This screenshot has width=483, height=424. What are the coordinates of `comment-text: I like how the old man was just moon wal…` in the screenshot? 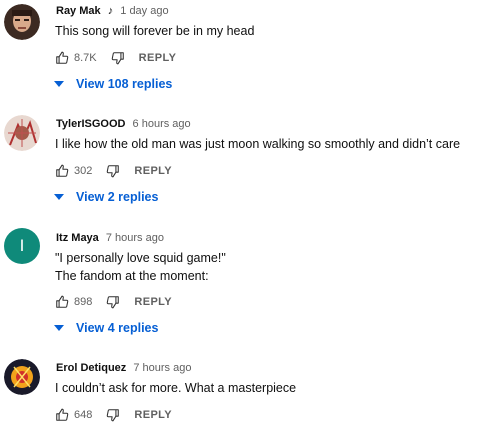 It's located at (257, 144).